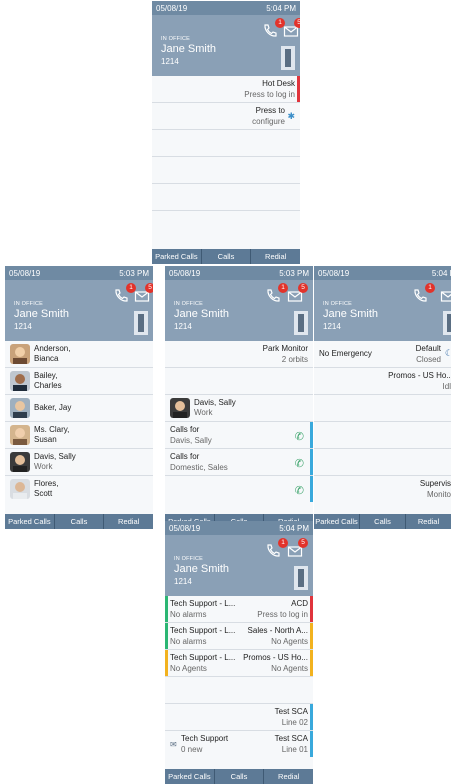 The height and width of the screenshot is (784, 451). What do you see at coordinates (215, 402) in the screenshot?
I see `contact-name: Davis, Sally` at bounding box center [215, 402].